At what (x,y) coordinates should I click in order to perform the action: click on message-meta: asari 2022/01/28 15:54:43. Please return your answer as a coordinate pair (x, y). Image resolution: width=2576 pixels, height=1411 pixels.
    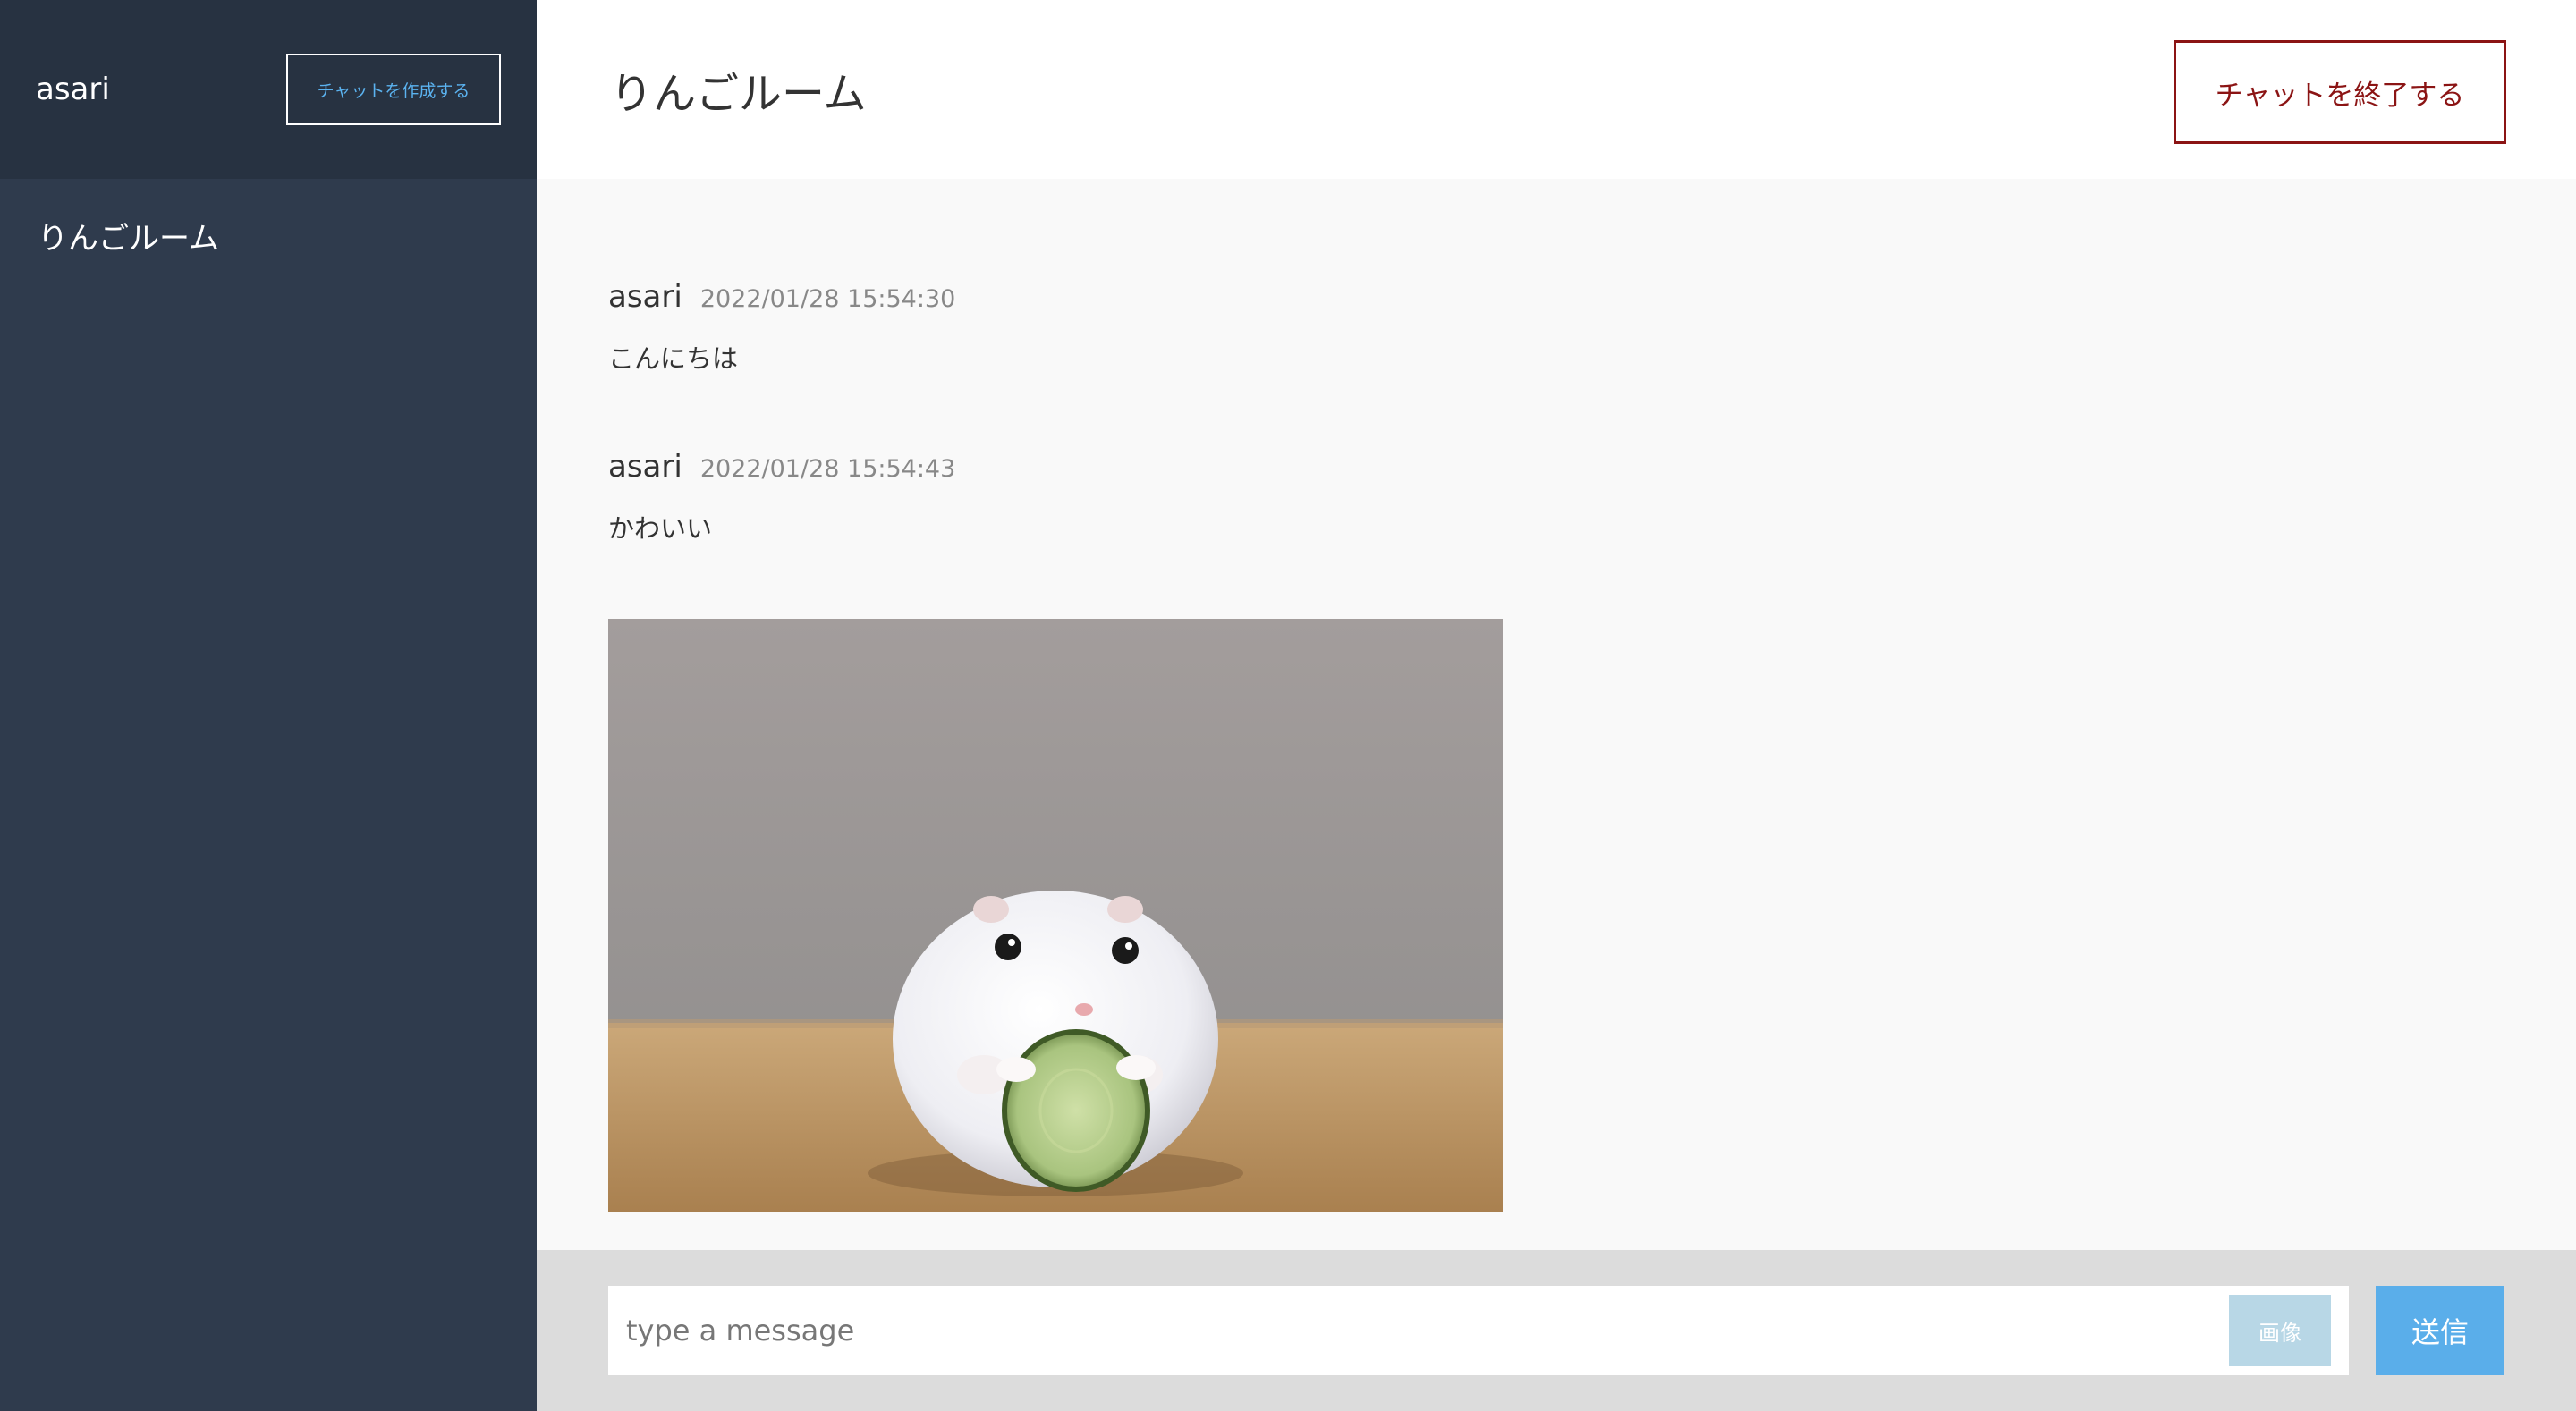
    Looking at the image, I should click on (781, 467).